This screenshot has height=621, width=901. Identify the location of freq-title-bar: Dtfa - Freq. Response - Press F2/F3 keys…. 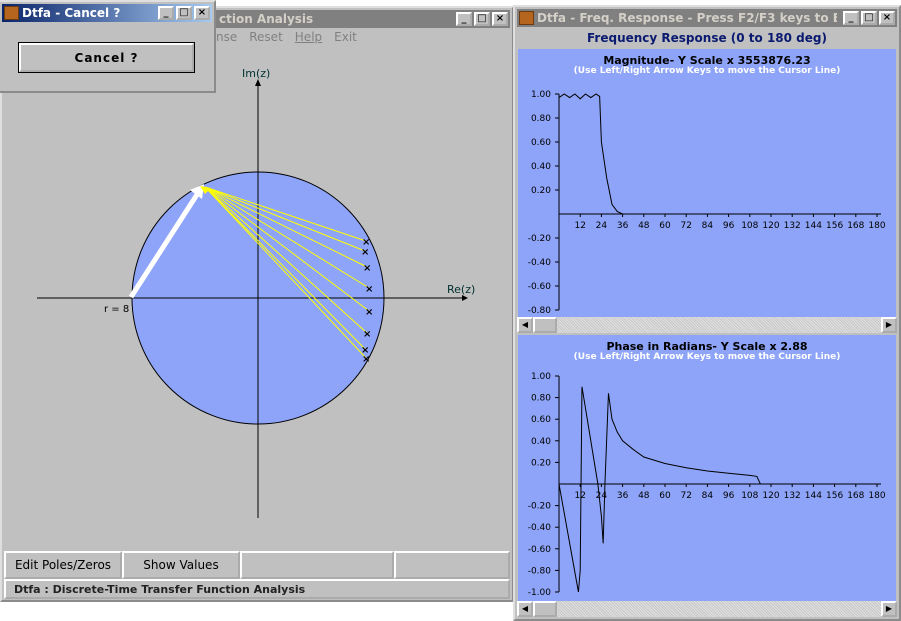
(707, 18).